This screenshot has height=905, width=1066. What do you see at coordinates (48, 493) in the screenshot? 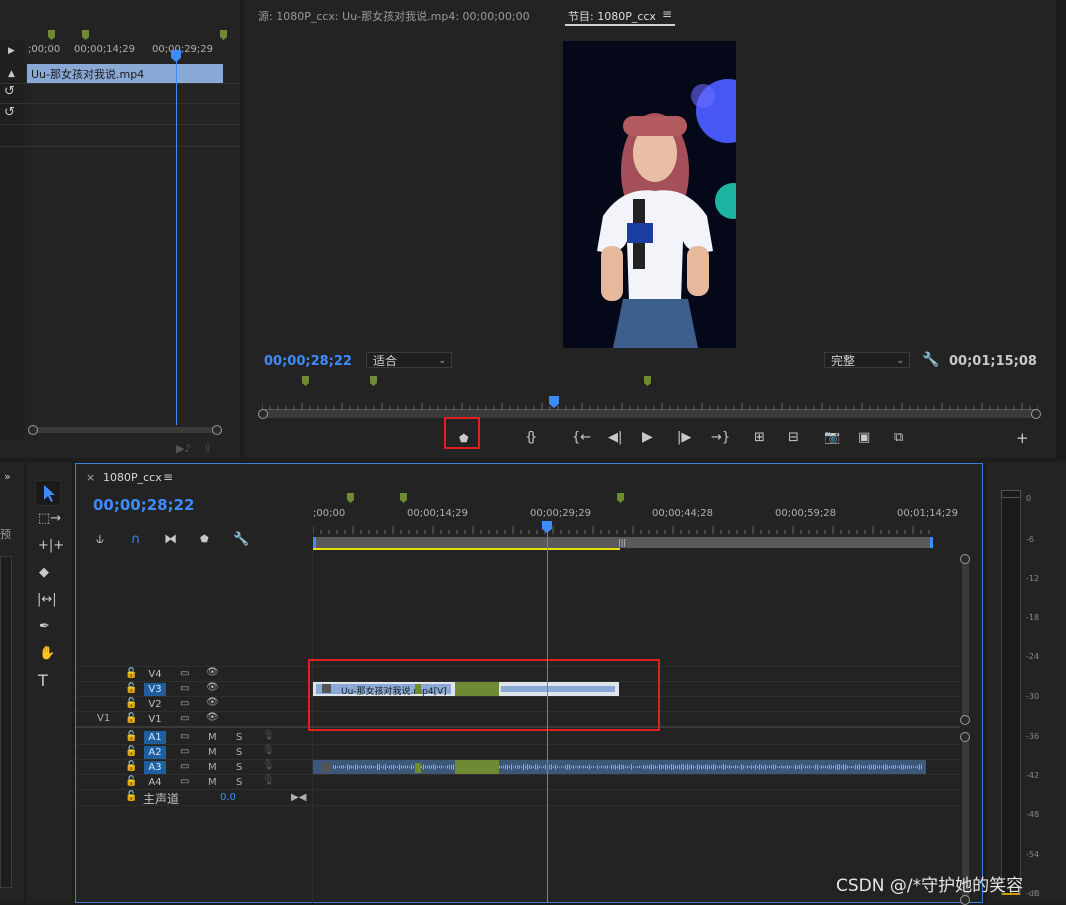
I see `selection-tool` at bounding box center [48, 493].